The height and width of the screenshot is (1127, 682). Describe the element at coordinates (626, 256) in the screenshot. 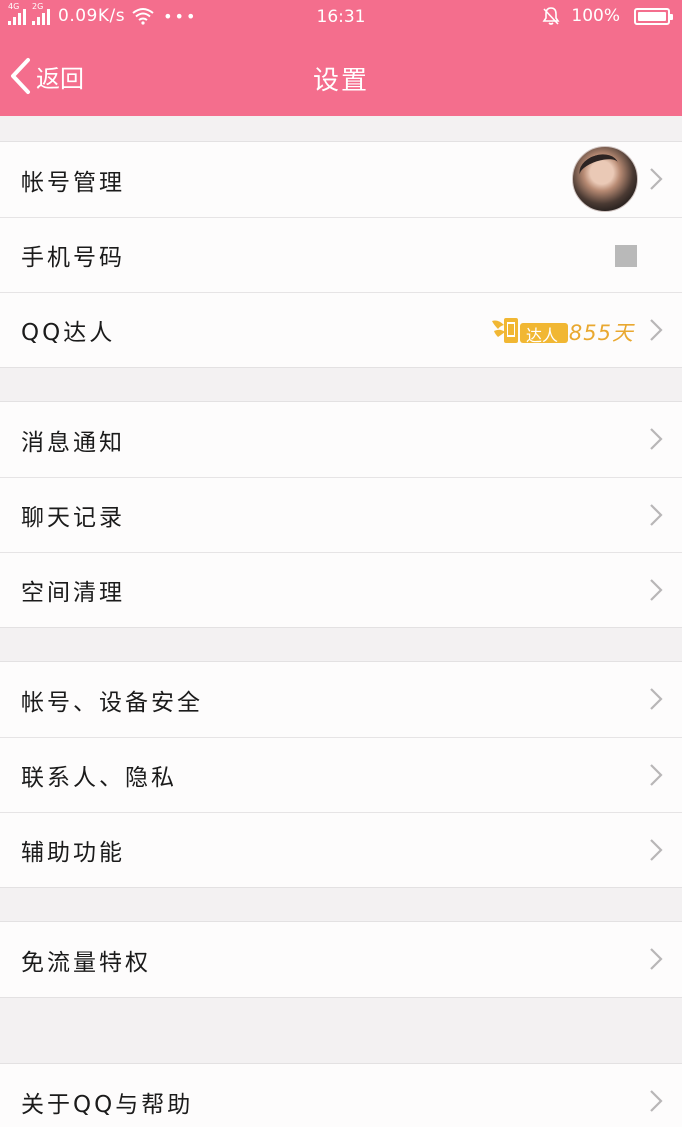

I see `phone-status-square` at that location.